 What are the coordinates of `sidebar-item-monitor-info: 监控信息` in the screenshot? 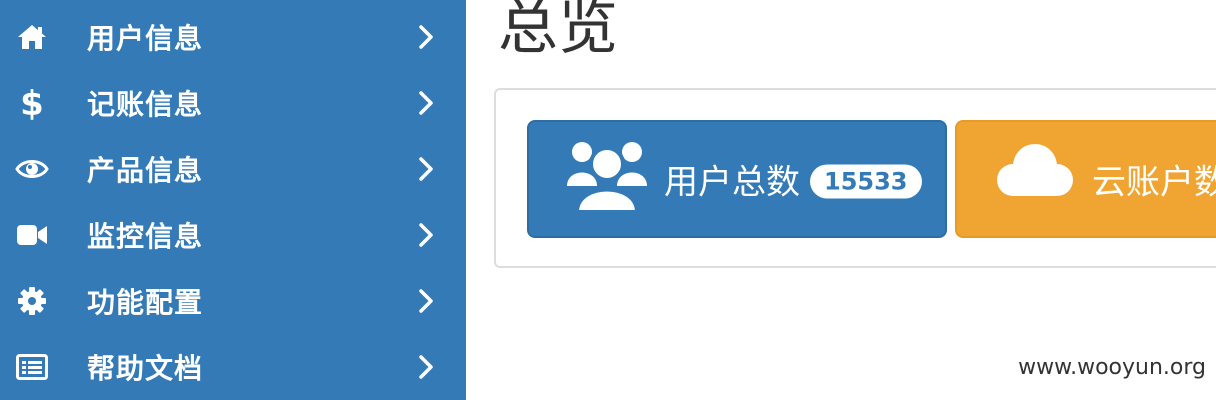 It's located at (233, 235).